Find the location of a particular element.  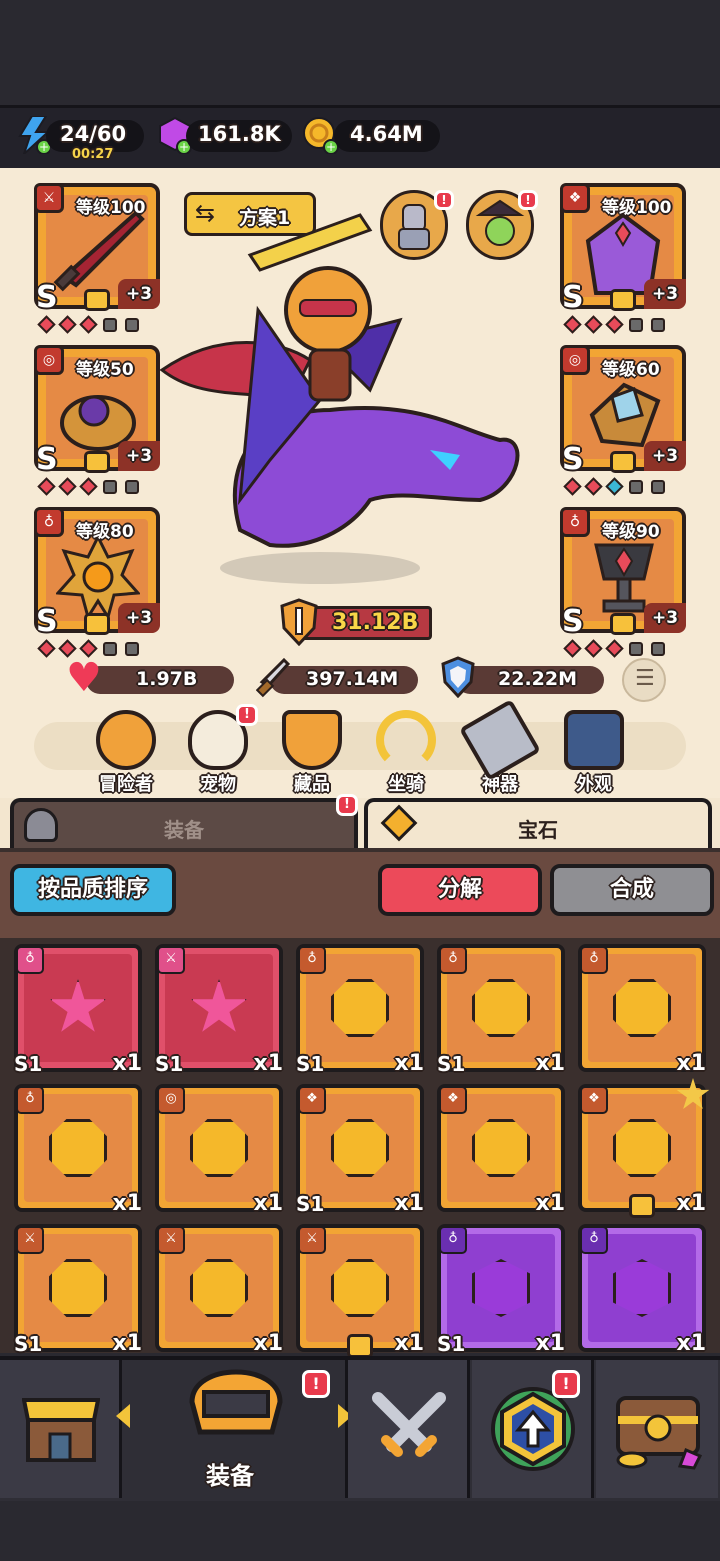

power-value: 31.12B is located at coordinates (375, 622).